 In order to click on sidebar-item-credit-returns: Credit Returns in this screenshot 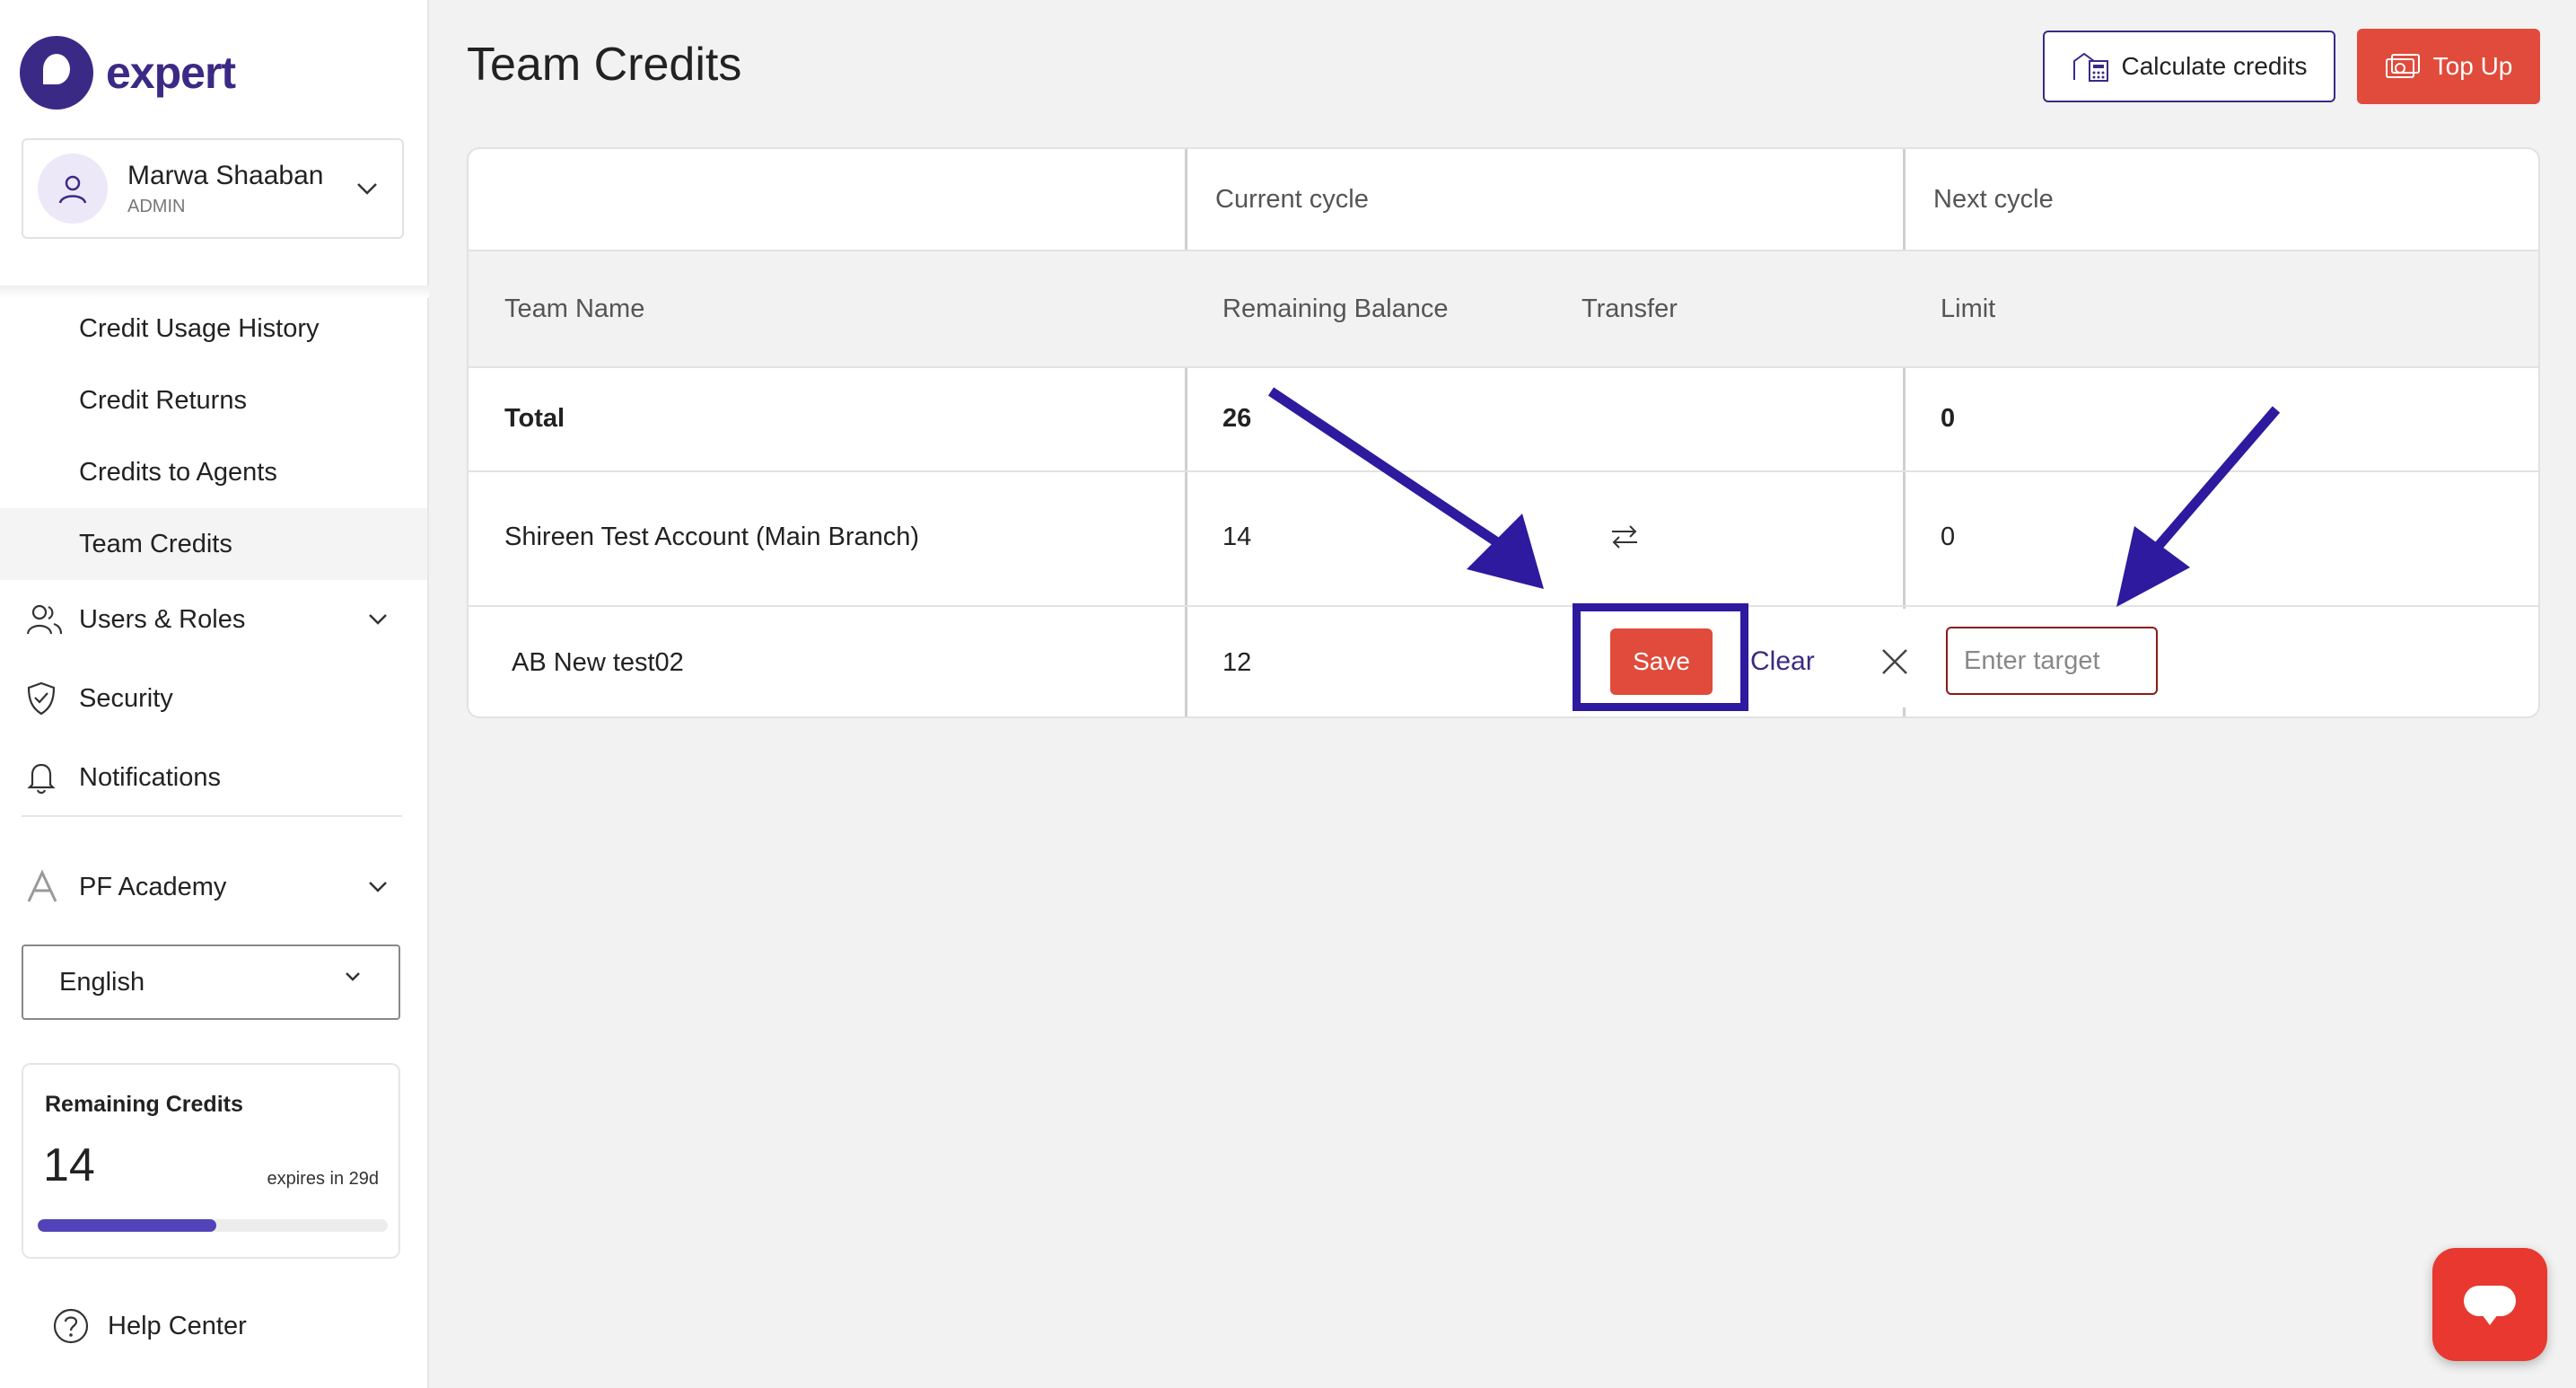, I will do `click(213, 400)`.